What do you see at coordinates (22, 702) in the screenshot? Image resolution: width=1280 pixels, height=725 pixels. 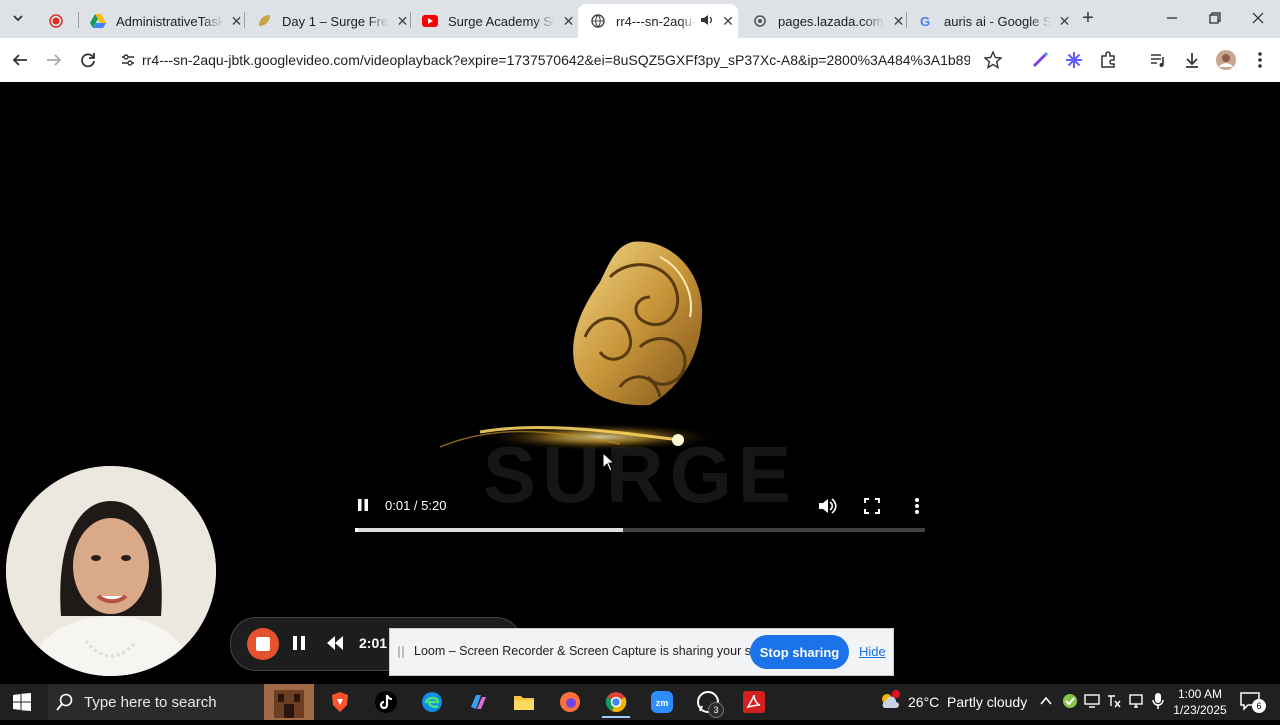 I see `windows-start-icon` at bounding box center [22, 702].